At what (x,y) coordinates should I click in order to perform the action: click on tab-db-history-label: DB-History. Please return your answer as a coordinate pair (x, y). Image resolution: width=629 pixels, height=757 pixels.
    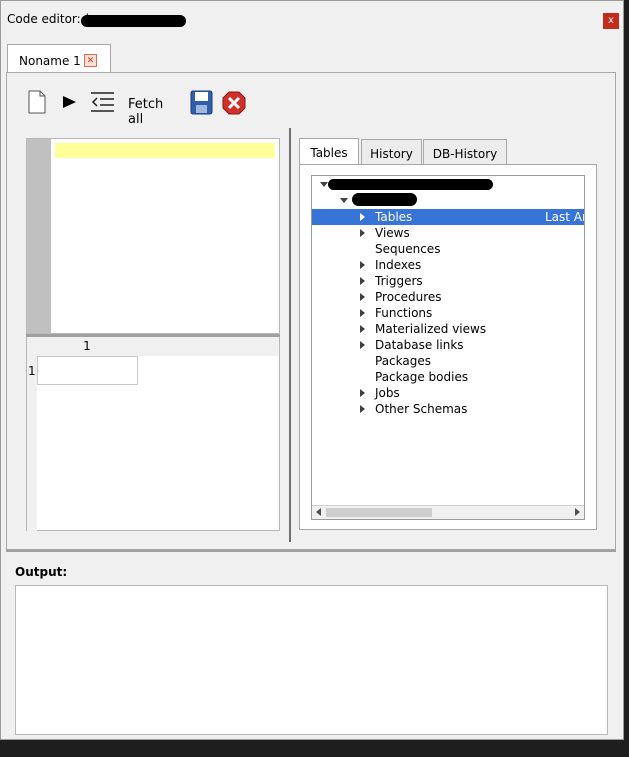
    Looking at the image, I should click on (465, 154).